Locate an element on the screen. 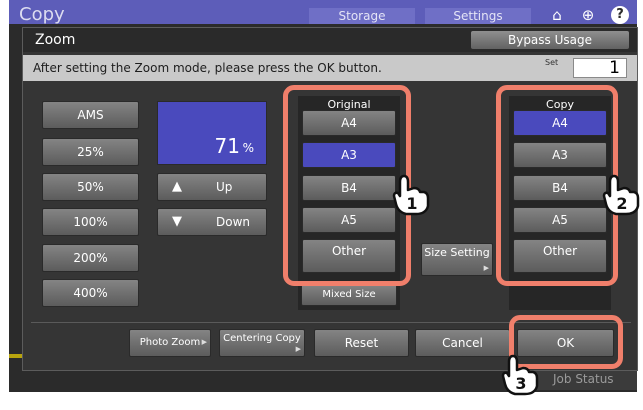 The width and height of the screenshot is (643, 410). pointing-hand-icon: 3 is located at coordinates (520, 375).